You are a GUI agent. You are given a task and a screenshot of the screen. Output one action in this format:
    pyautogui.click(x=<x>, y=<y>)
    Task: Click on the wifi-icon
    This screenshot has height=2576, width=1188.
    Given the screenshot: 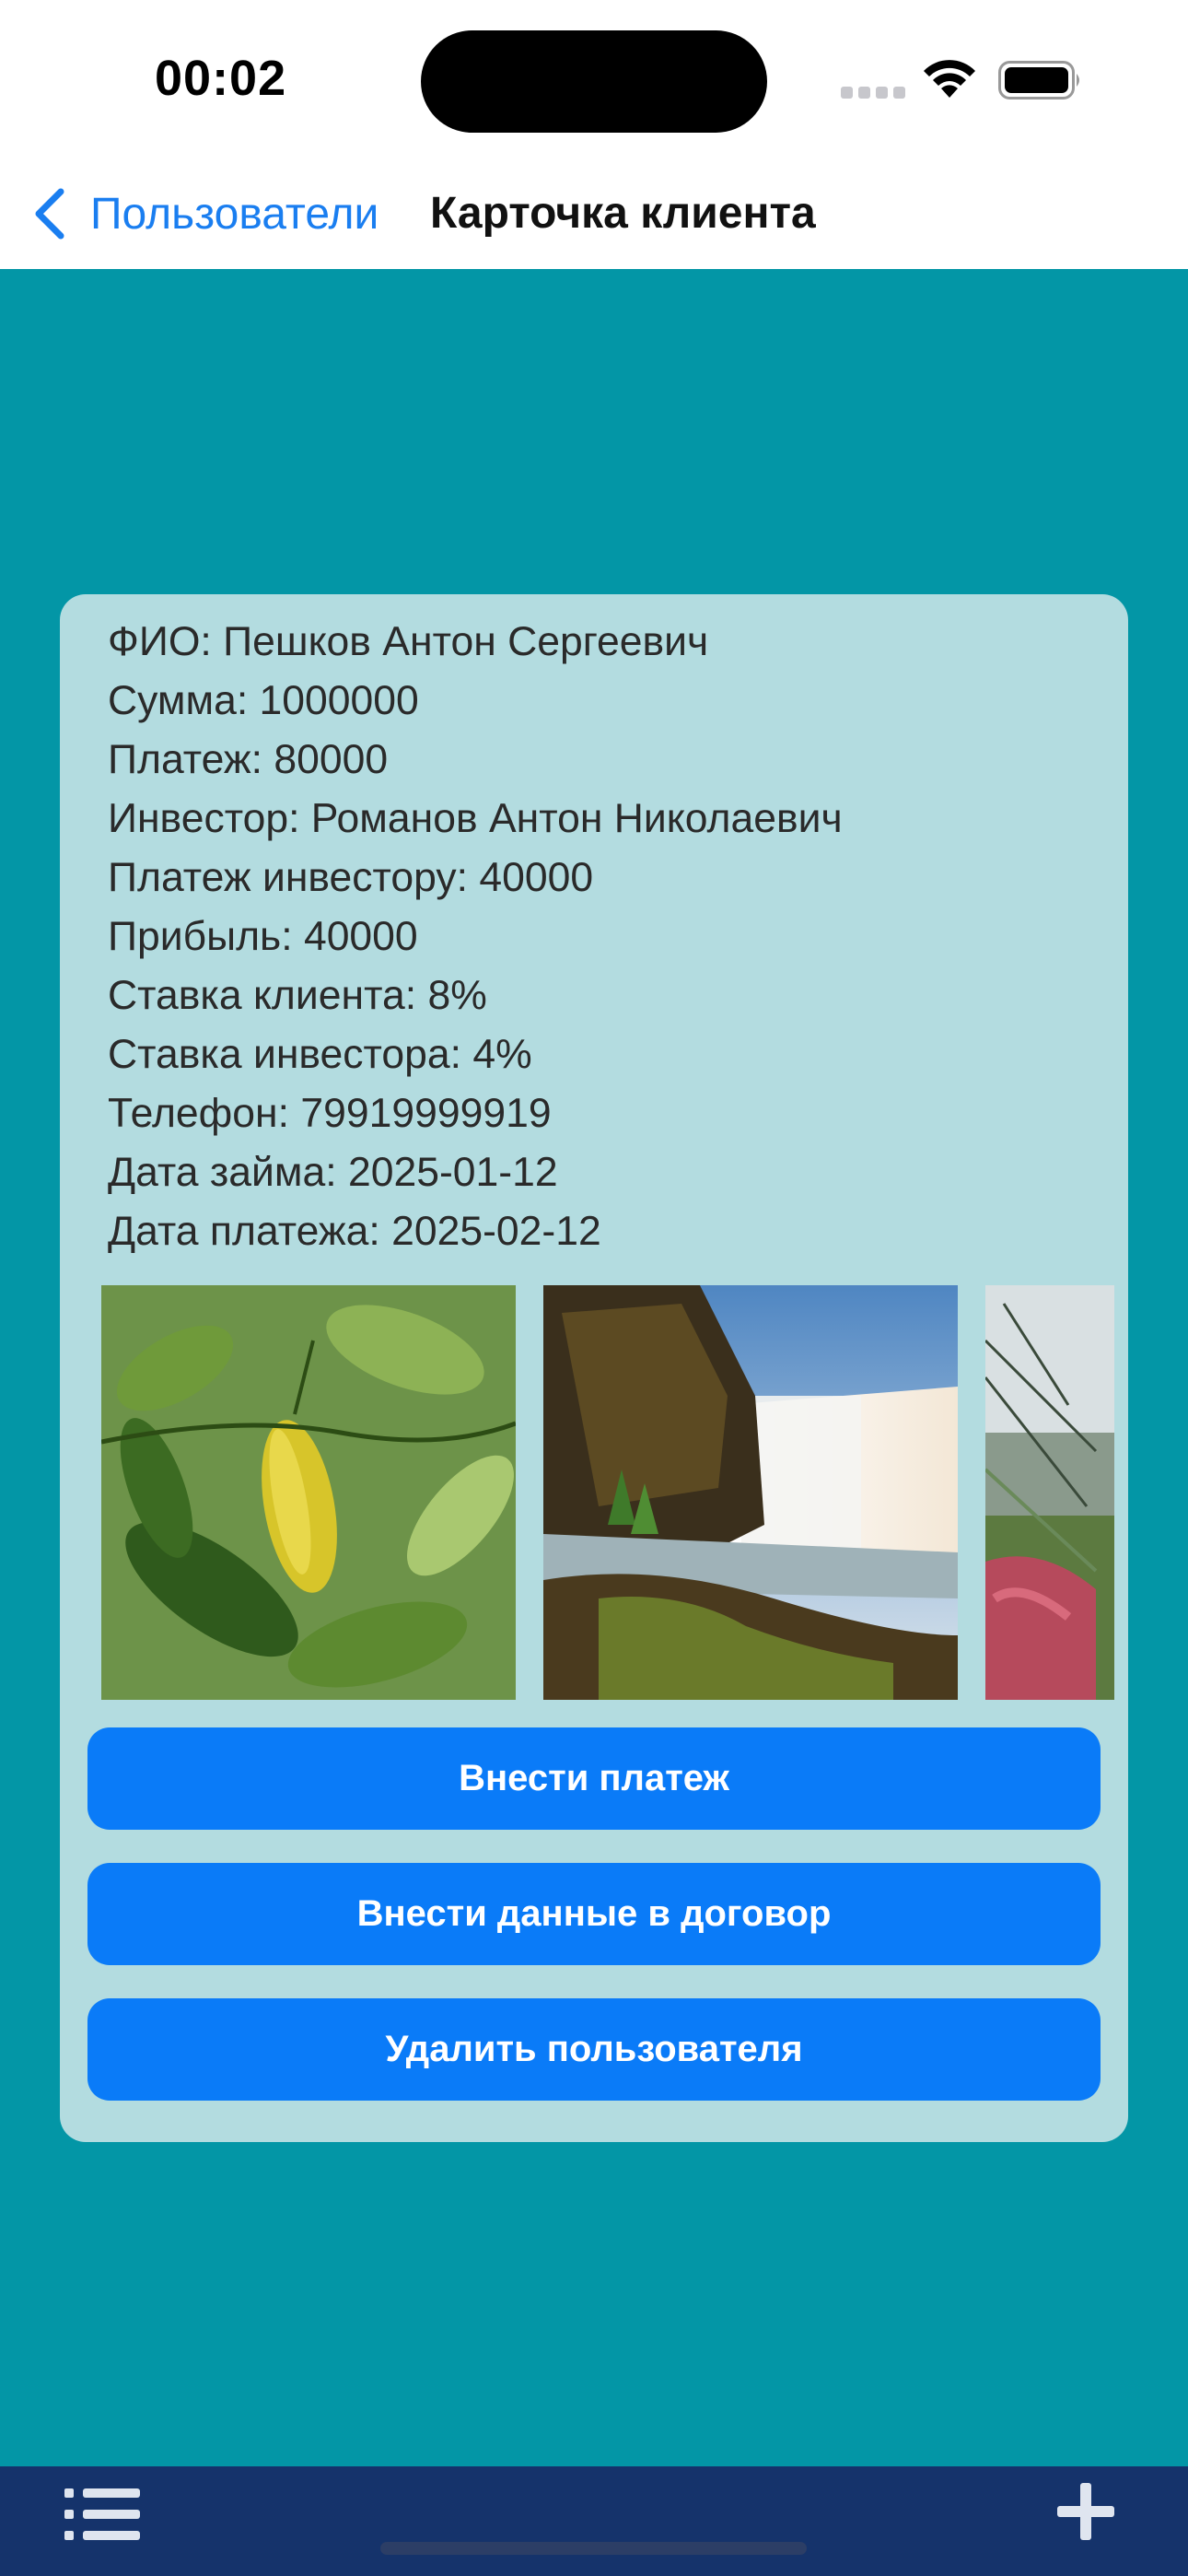 What is the action you would take?
    pyautogui.click(x=949, y=79)
    